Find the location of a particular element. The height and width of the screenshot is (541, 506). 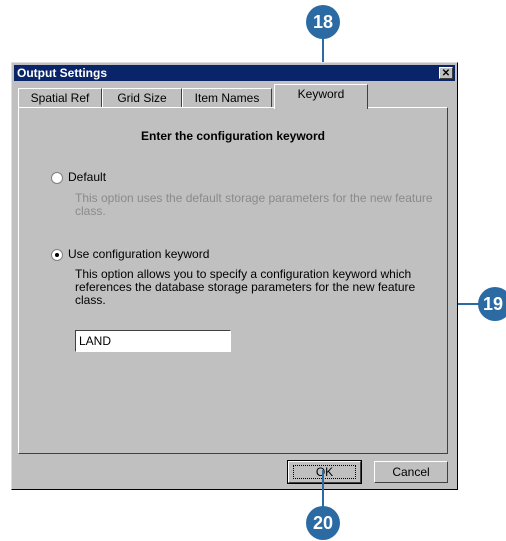

ok-button-label: OK is located at coordinates (324, 472).